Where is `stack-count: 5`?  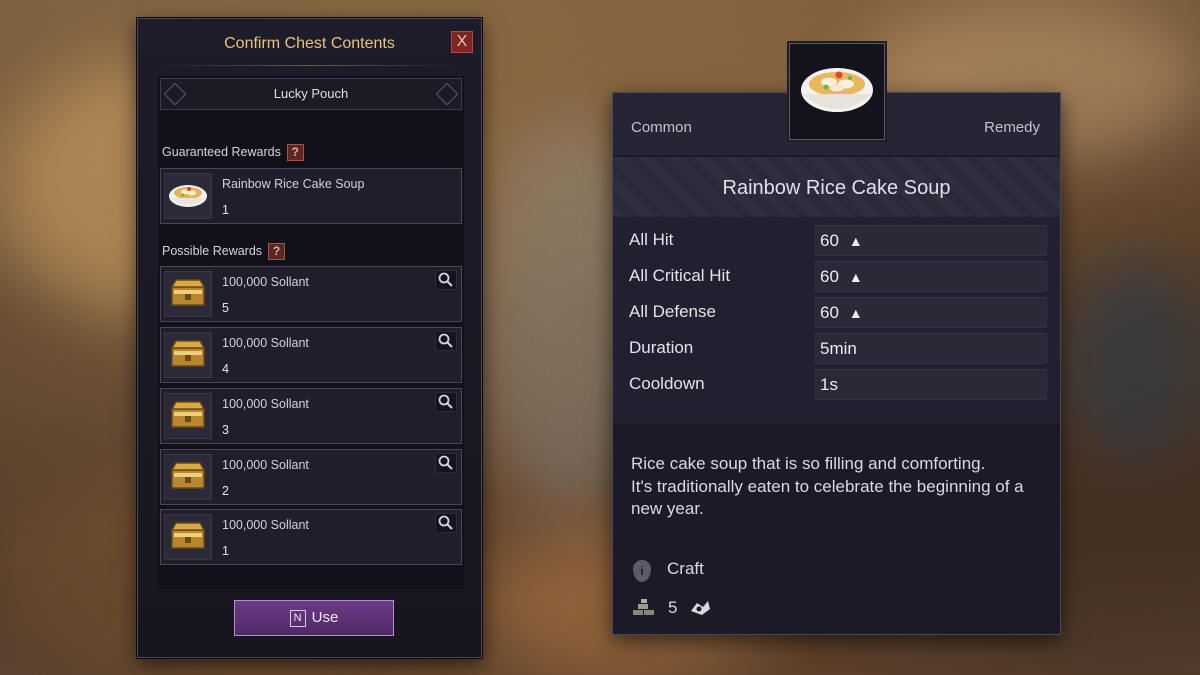 stack-count: 5 is located at coordinates (673, 607).